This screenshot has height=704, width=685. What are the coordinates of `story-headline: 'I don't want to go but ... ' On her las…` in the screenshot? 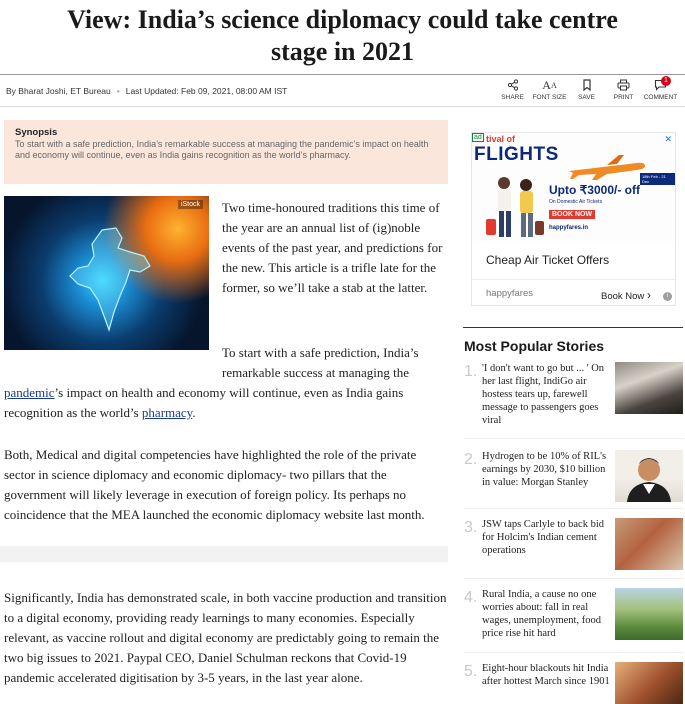 It's located at (546, 394).